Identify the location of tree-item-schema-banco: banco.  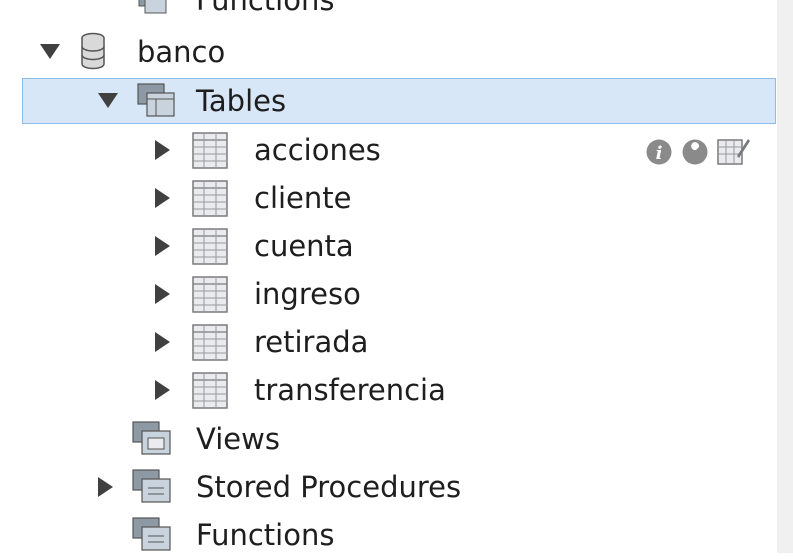
(388, 52).